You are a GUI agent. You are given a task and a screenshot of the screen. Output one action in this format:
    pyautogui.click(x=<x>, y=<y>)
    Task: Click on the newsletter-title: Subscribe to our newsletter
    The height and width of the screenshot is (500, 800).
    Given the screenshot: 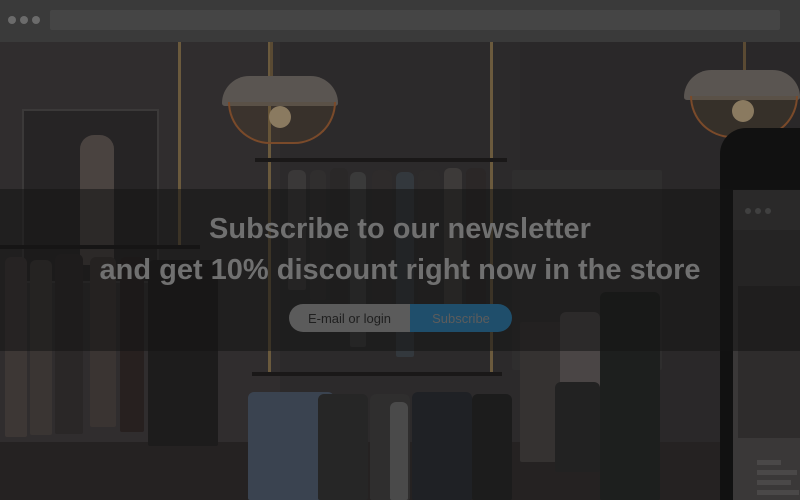 What is the action you would take?
    pyautogui.click(x=400, y=229)
    